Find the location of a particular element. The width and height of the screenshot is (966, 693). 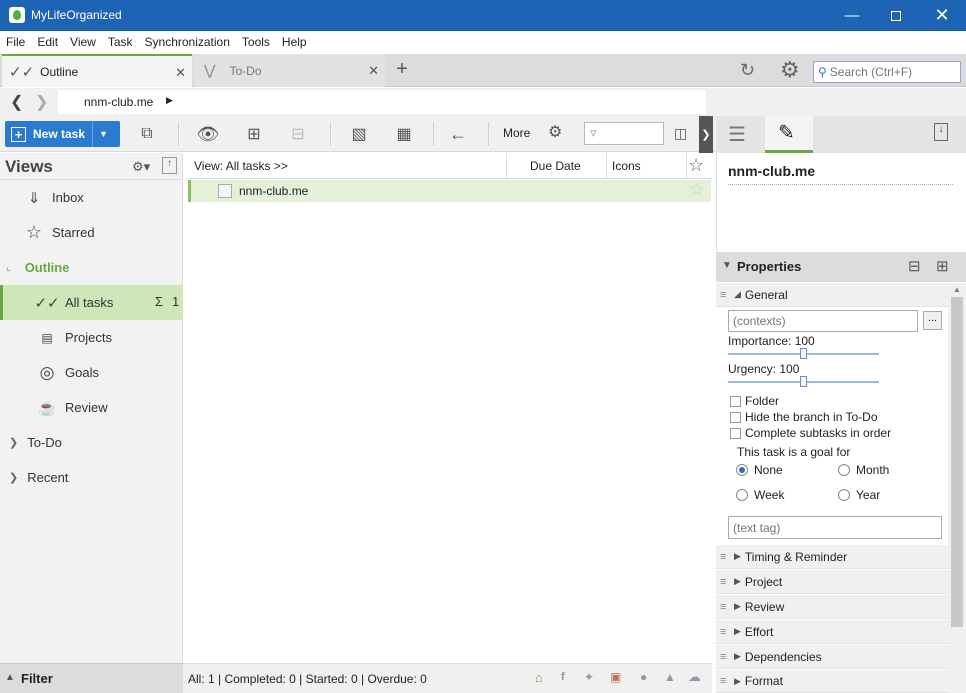

nav-recent: ❯ Recent is located at coordinates (91, 477).